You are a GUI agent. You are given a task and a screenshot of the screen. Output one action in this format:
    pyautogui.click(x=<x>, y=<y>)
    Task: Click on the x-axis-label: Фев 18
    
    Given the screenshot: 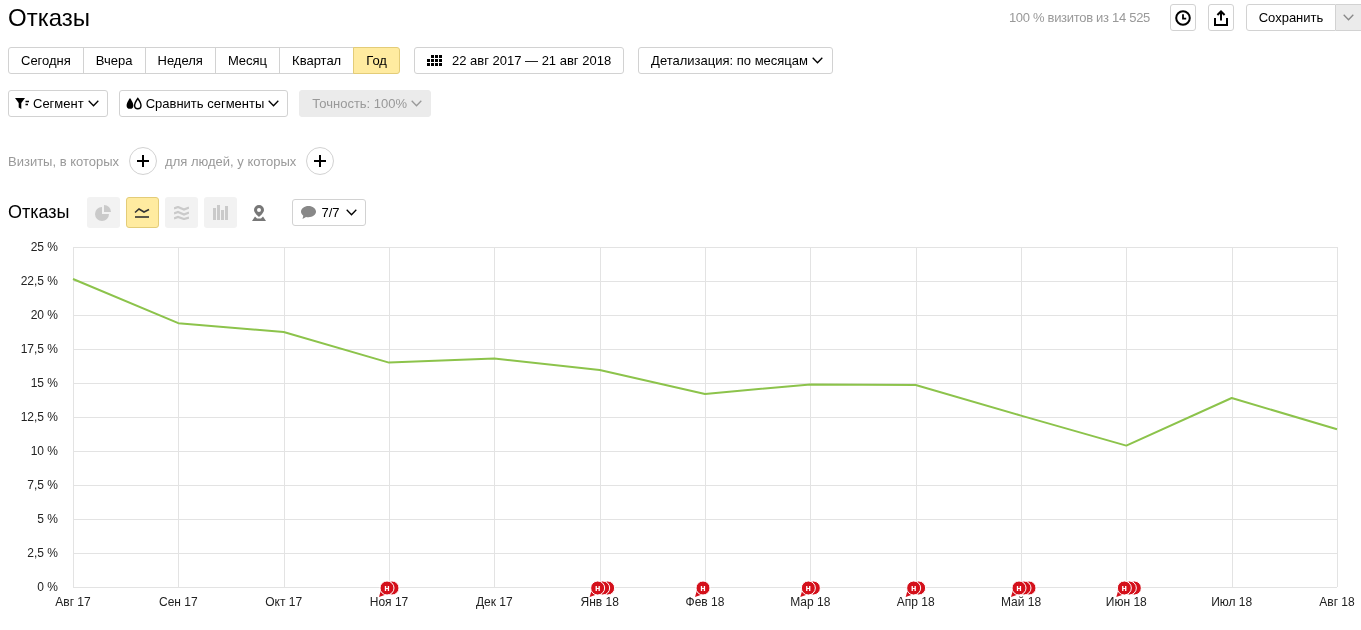 What is the action you would take?
    pyautogui.click(x=705, y=602)
    